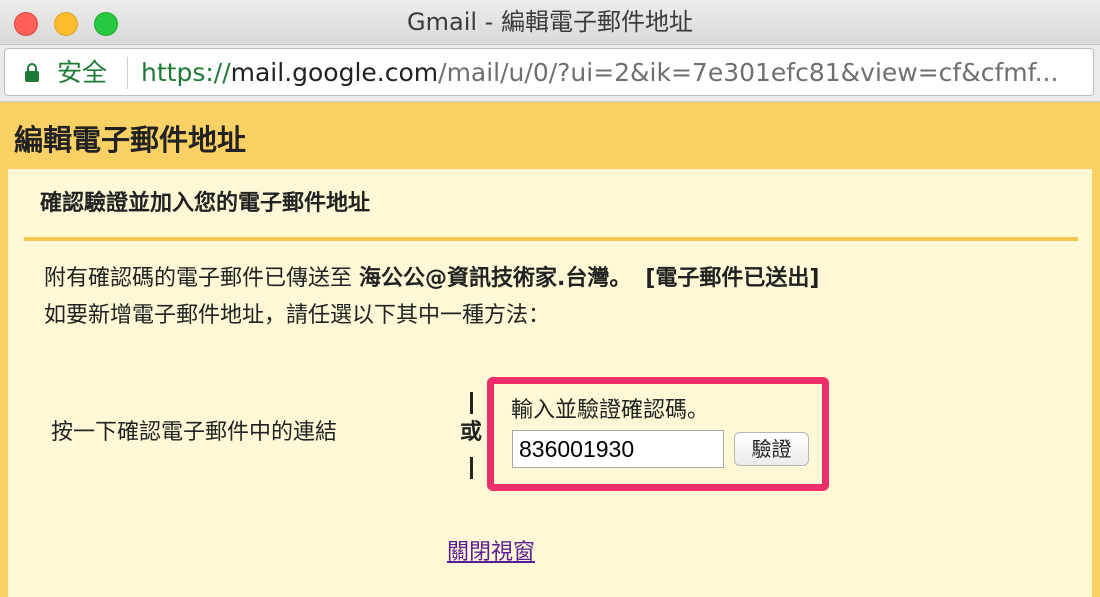 This screenshot has height=597, width=1100. I want to click on option-click-link-text: 按一下確認電子郵件中的連結, so click(194, 432).